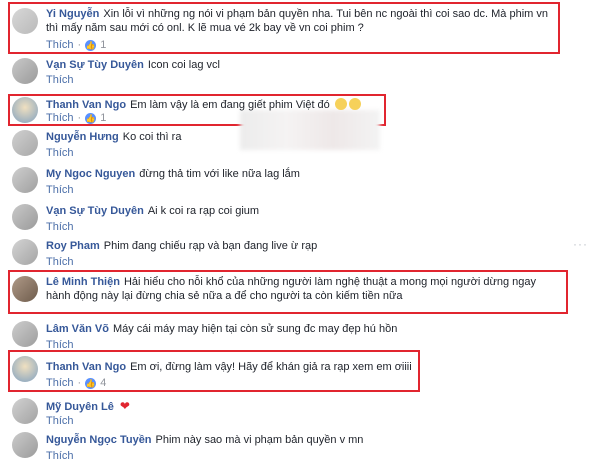 The image size is (600, 463). What do you see at coordinates (230, 105) in the screenshot?
I see `comment-text: Em làm vậy là em đang giết phim Việt đó` at bounding box center [230, 105].